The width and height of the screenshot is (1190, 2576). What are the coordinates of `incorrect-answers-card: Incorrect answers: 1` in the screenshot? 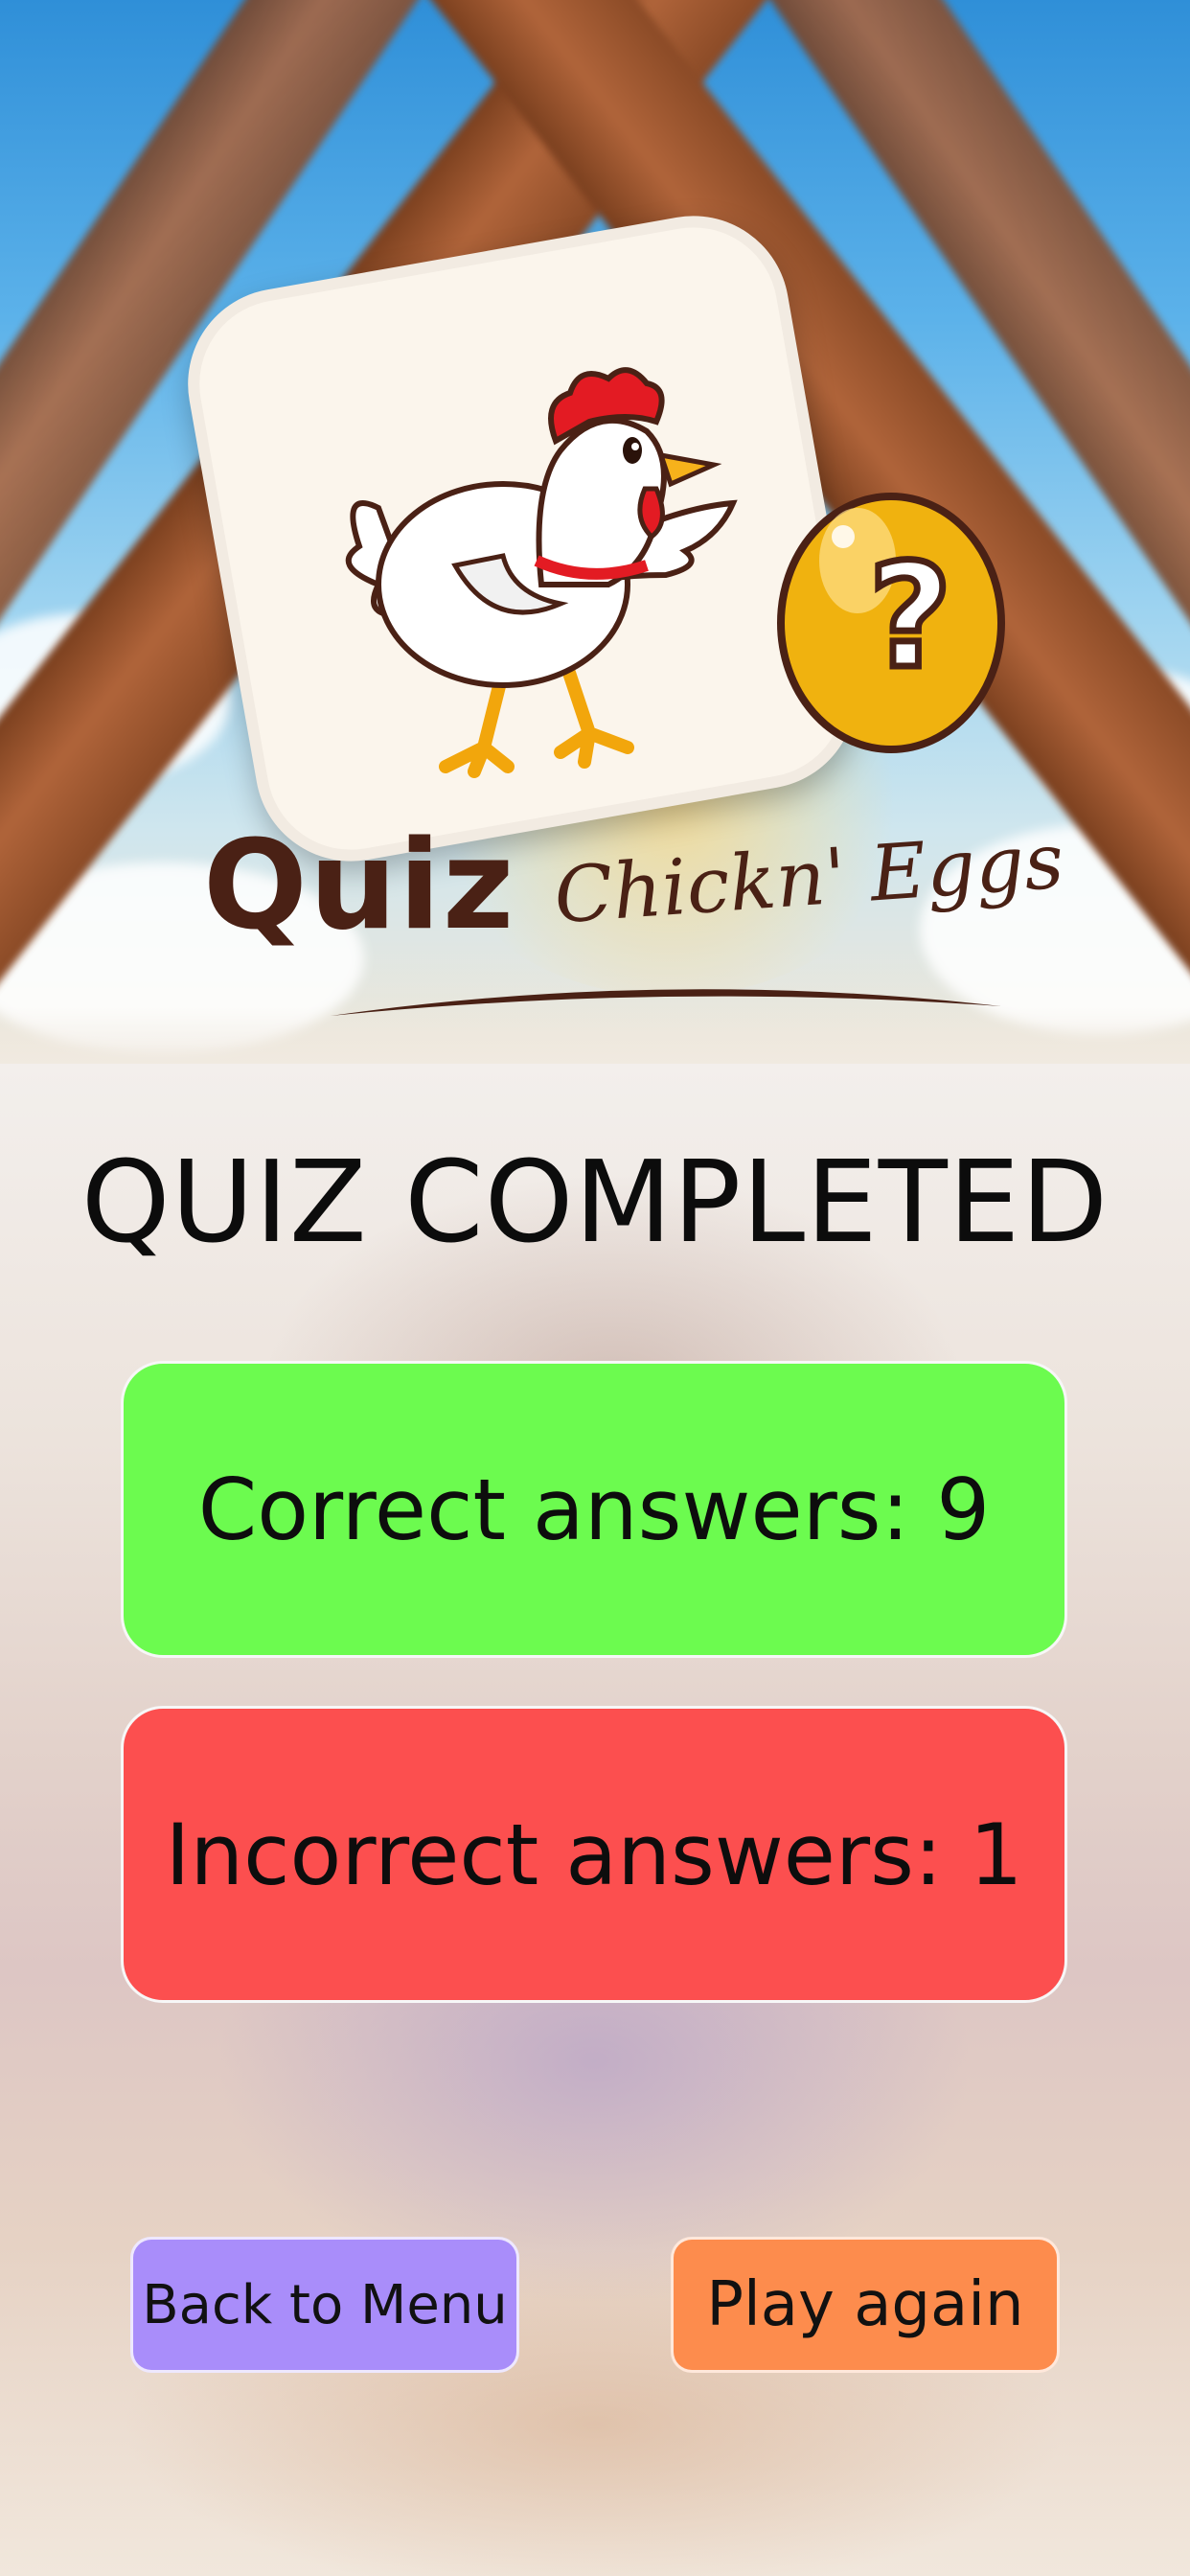 It's located at (594, 1855).